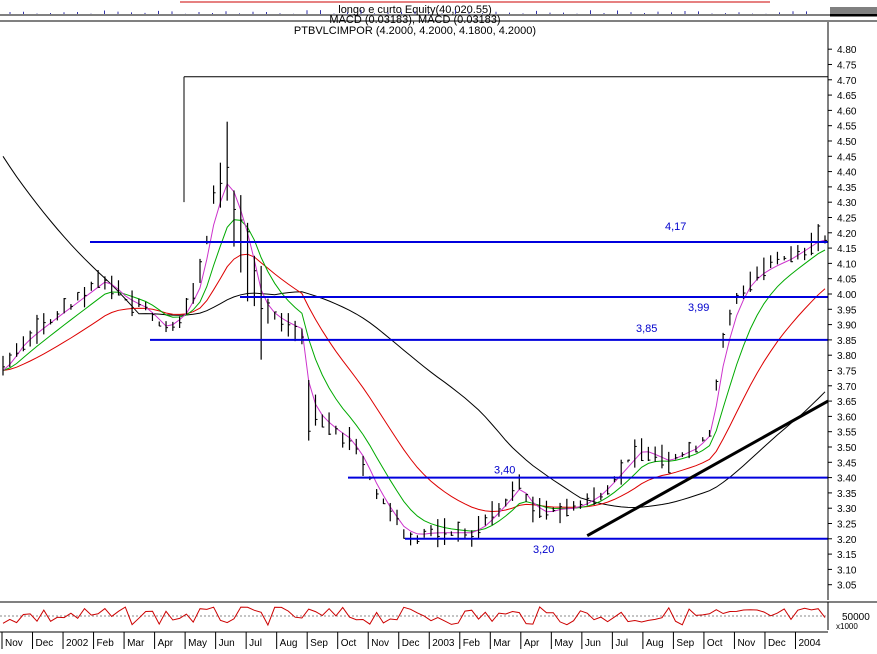  What do you see at coordinates (847, 264) in the screenshot?
I see `y-tick-label: 4.10` at bounding box center [847, 264].